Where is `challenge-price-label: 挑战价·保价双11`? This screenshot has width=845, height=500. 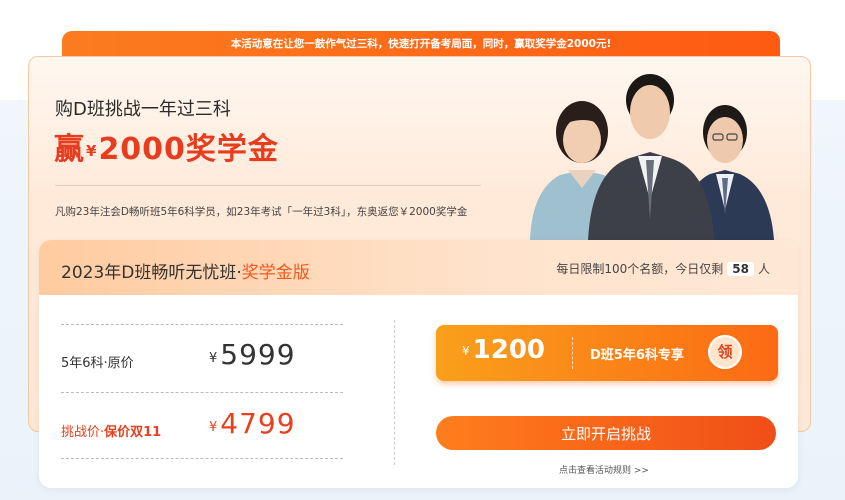
challenge-price-label: 挑战价·保价双11 is located at coordinates (111, 430).